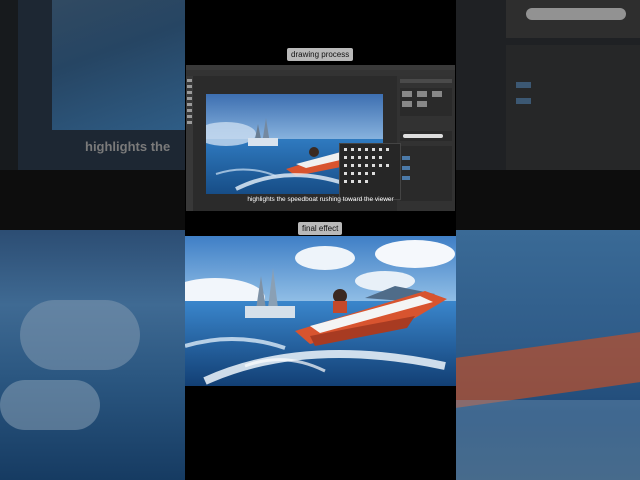  What do you see at coordinates (128, 146) in the screenshot?
I see `background-subtitle: highlights the` at bounding box center [128, 146].